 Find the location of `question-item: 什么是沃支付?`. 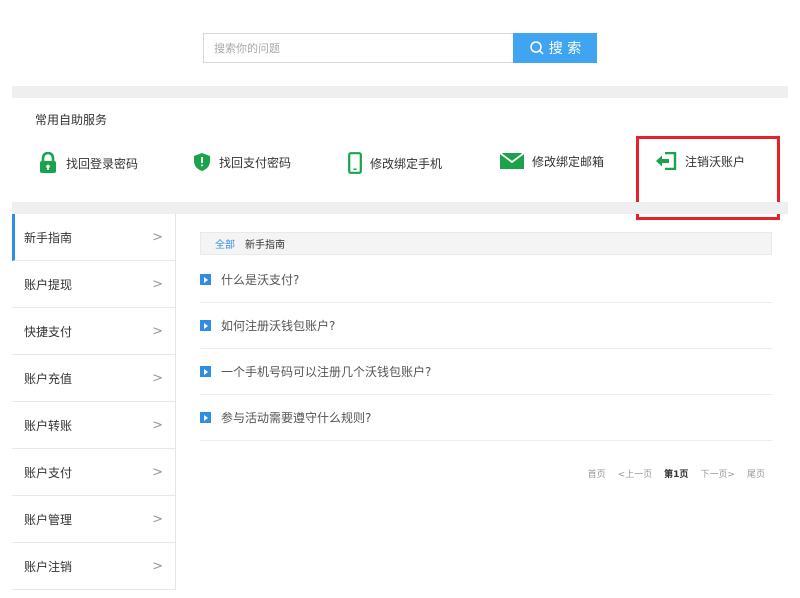

question-item: 什么是沃支付? is located at coordinates (486, 280).